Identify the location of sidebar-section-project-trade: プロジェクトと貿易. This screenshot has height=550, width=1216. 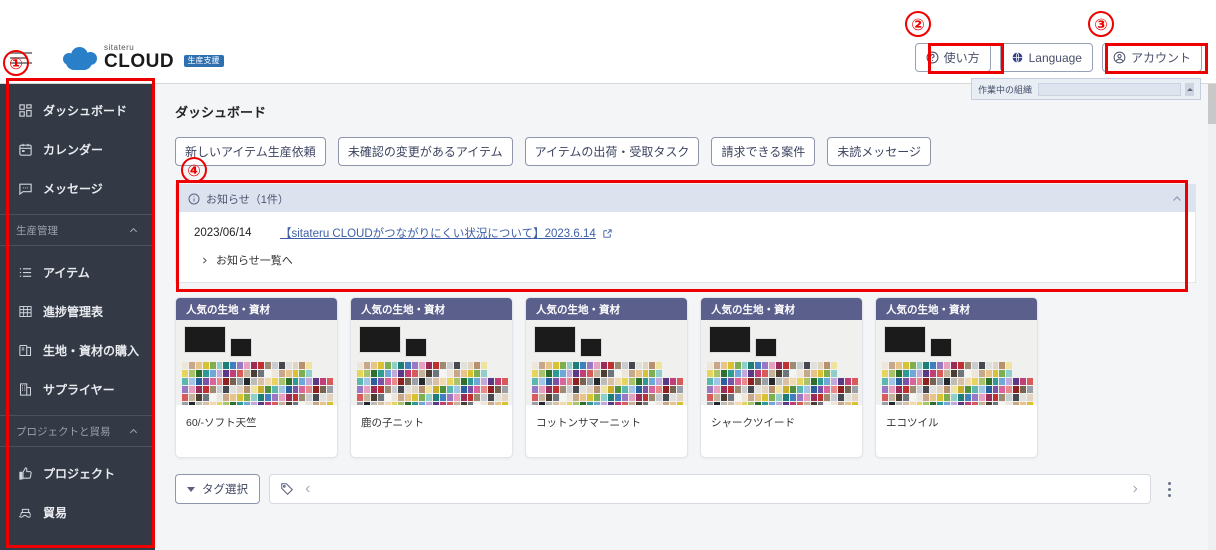
(77, 431).